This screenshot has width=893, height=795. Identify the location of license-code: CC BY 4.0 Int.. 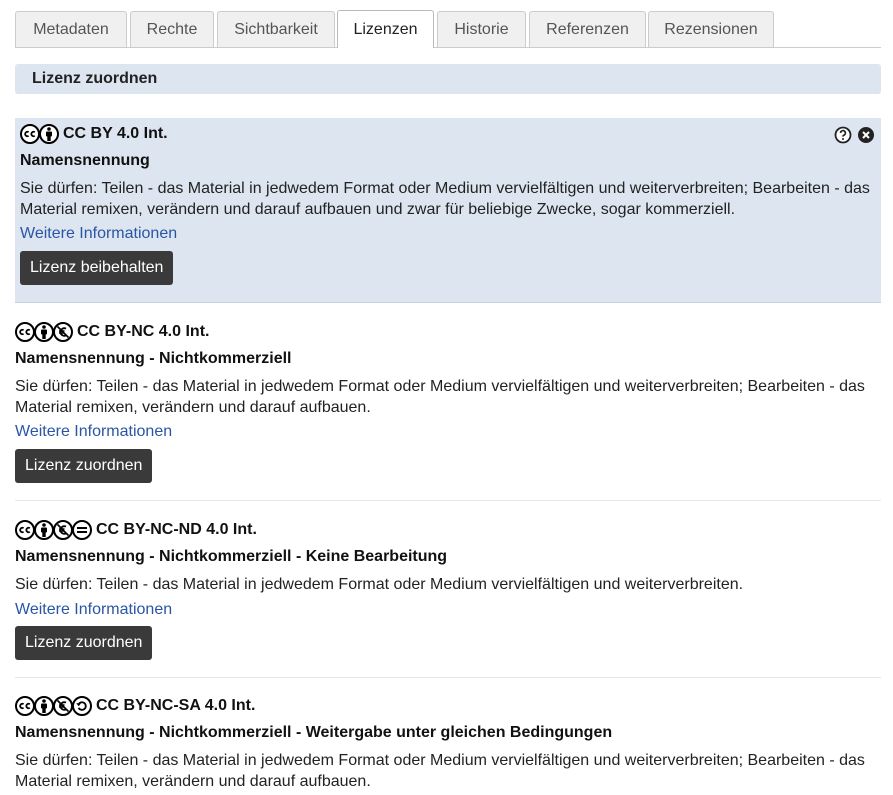
(115, 133).